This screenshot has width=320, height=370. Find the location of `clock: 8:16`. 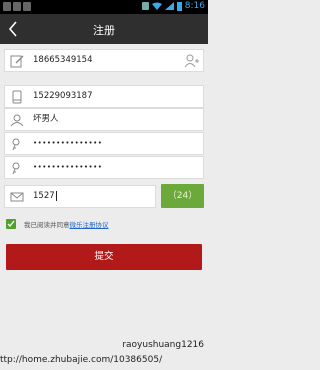

clock: 8:16 is located at coordinates (194, 6).